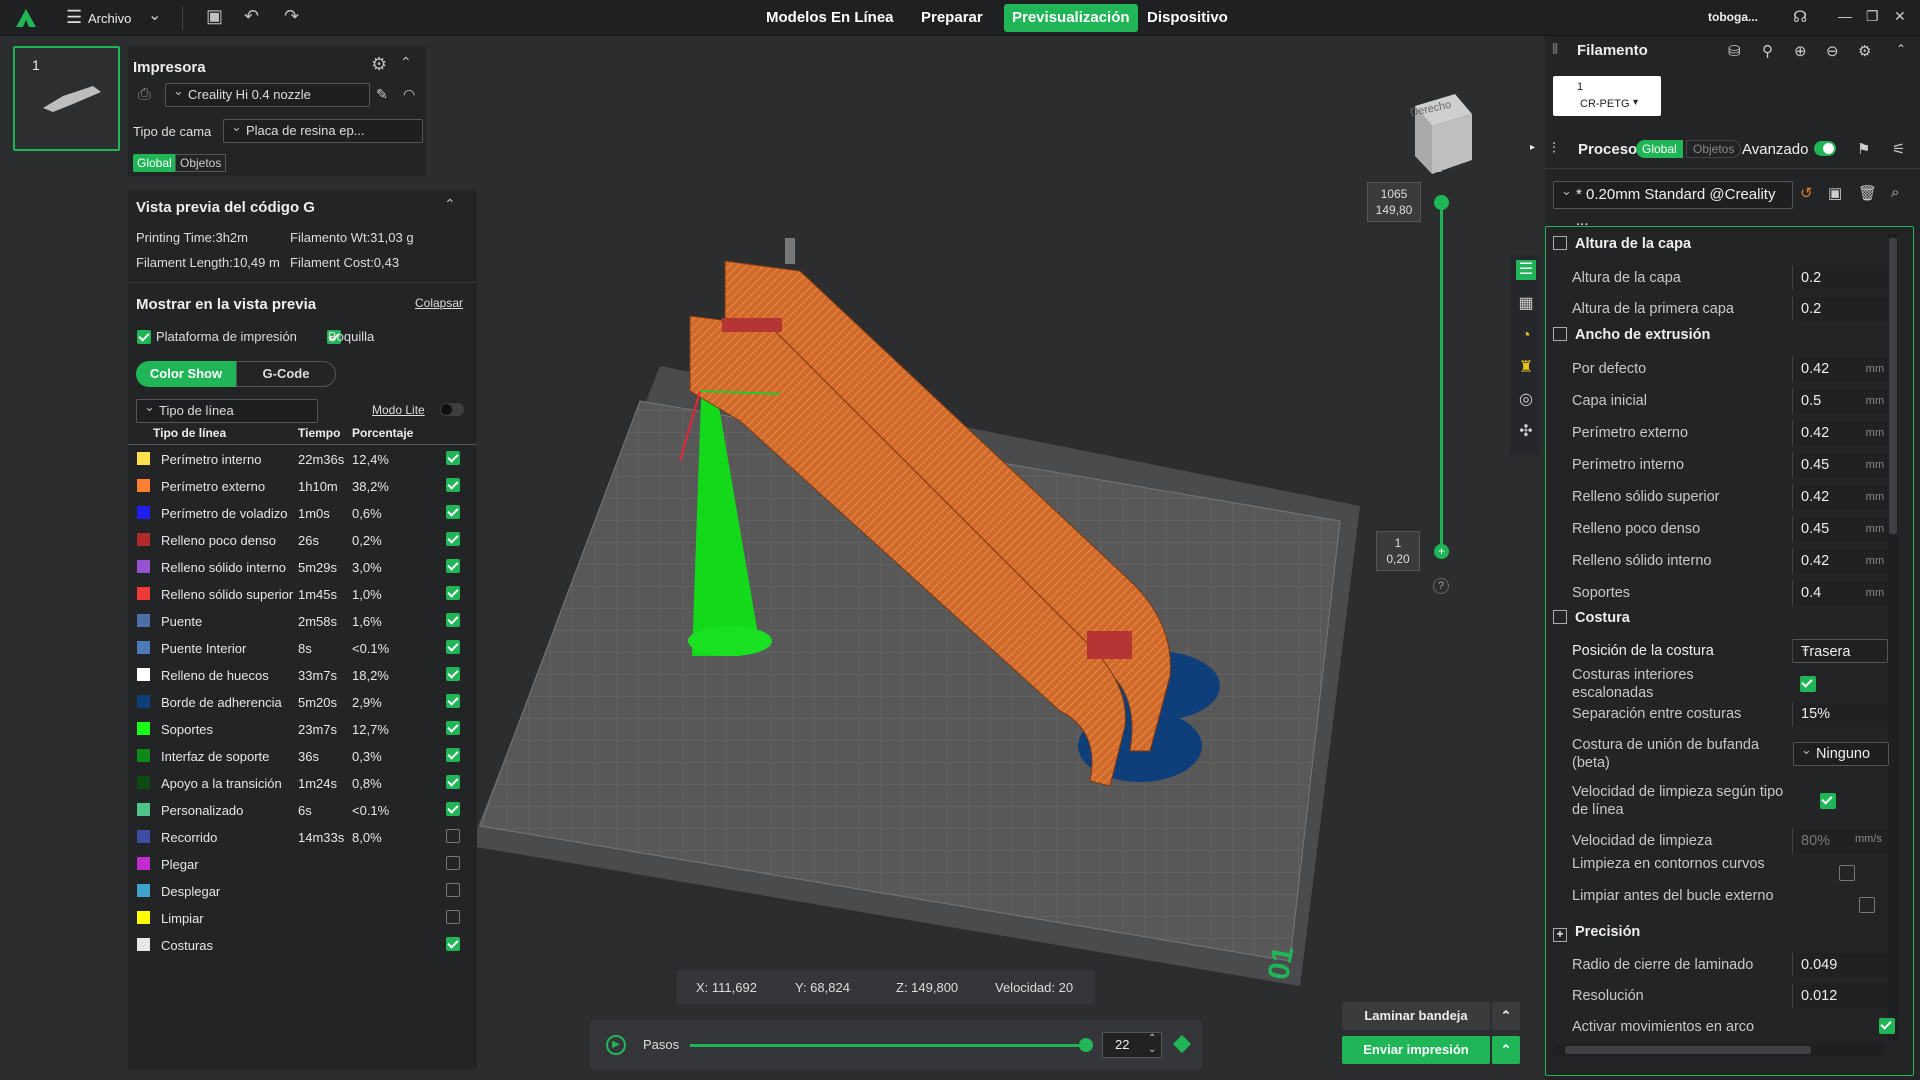  I want to click on printer-scope-global: Global, so click(154, 163).